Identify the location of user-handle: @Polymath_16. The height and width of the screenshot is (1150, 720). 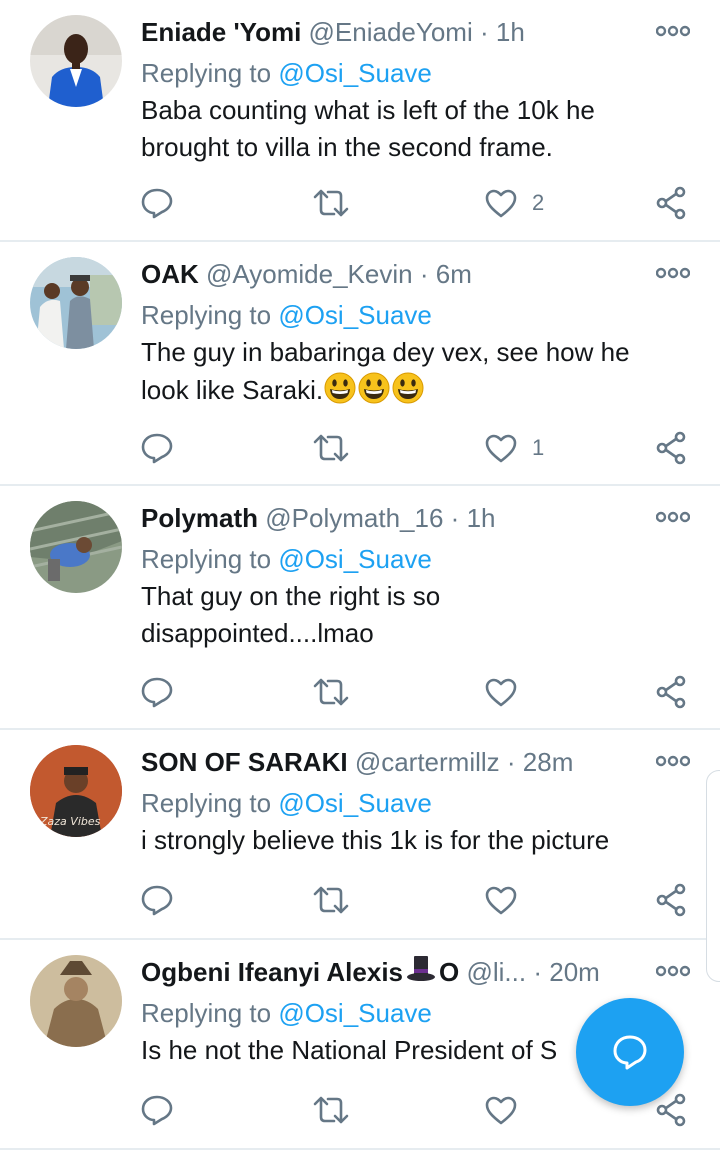
(354, 518).